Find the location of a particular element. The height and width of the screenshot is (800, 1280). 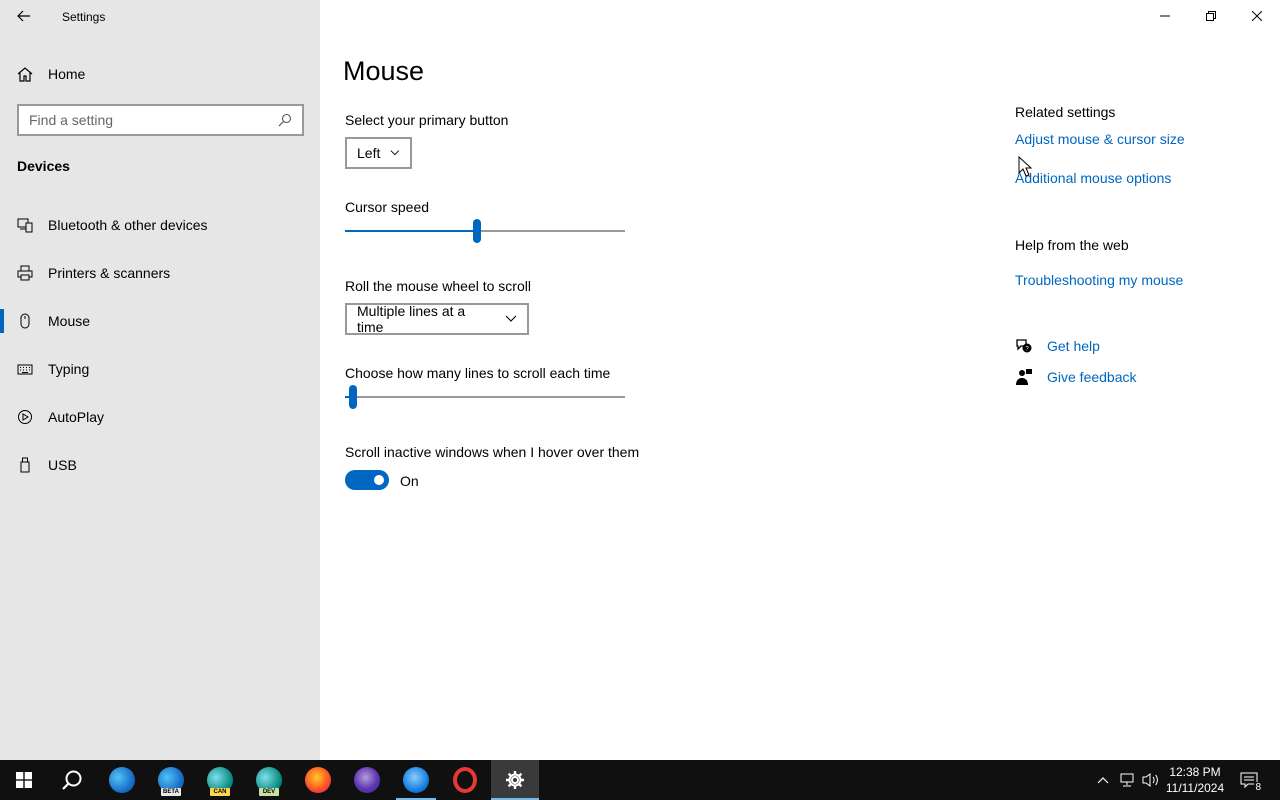

minimize-button is located at coordinates (1165, 16).